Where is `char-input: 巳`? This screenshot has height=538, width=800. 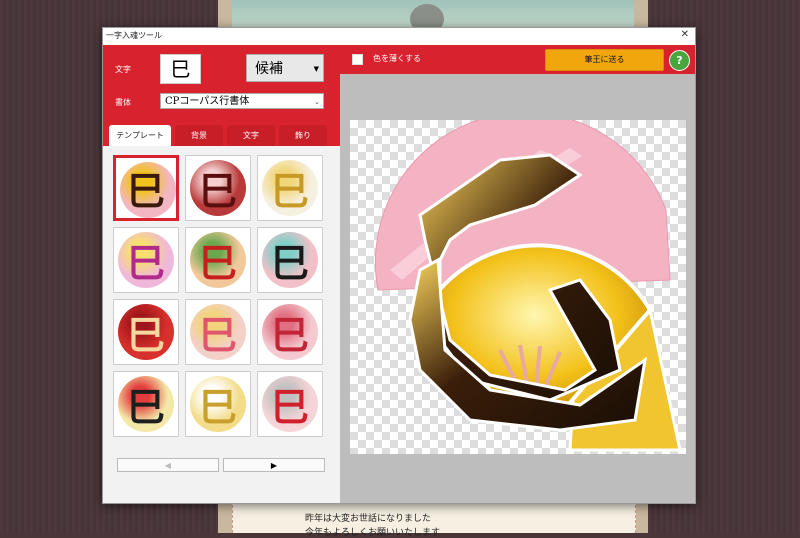
char-input: 巳 is located at coordinates (180, 69).